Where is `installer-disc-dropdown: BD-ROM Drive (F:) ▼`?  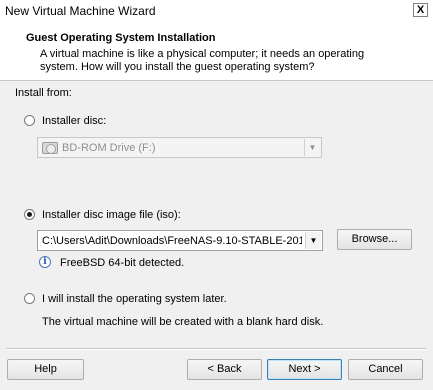
installer-disc-dropdown: BD-ROM Drive (F:) ▼ is located at coordinates (179, 147).